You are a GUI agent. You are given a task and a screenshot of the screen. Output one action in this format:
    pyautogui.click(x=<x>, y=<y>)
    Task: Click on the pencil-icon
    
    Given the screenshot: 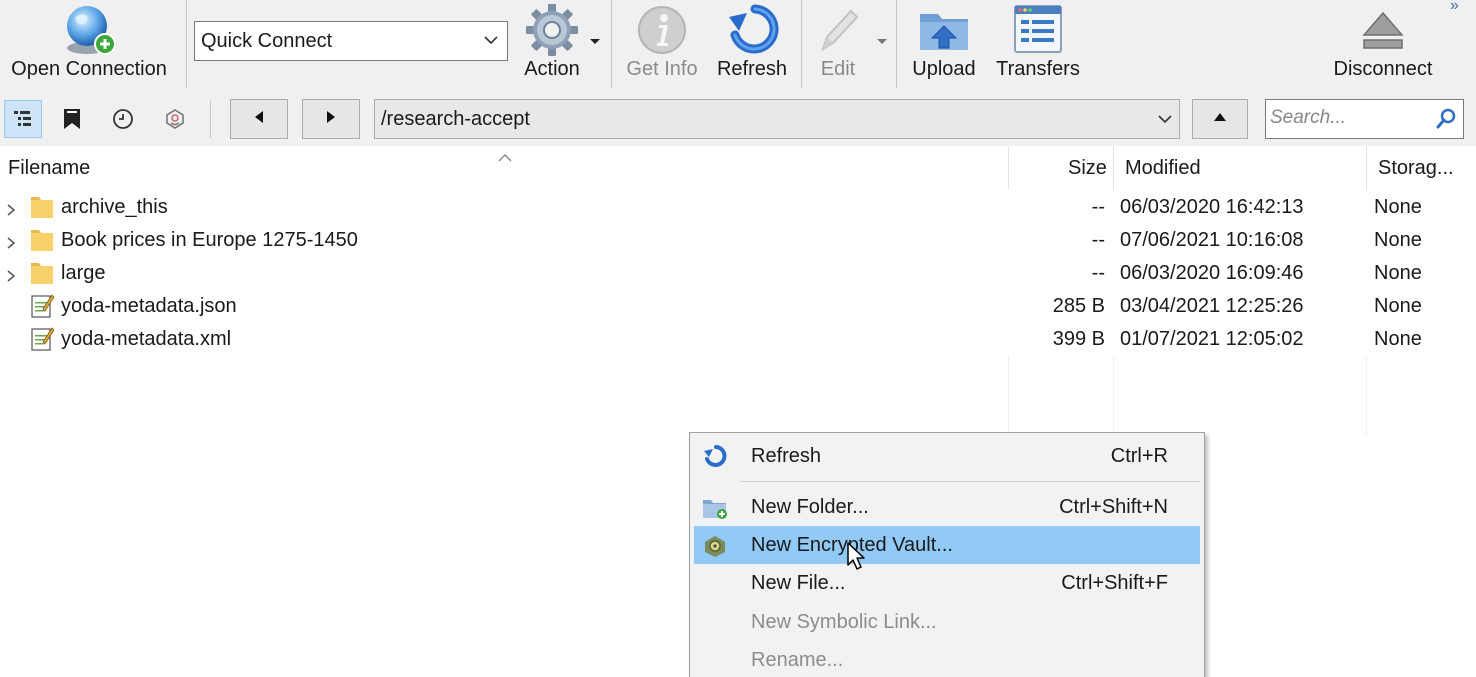 What is the action you would take?
    pyautogui.click(x=838, y=30)
    